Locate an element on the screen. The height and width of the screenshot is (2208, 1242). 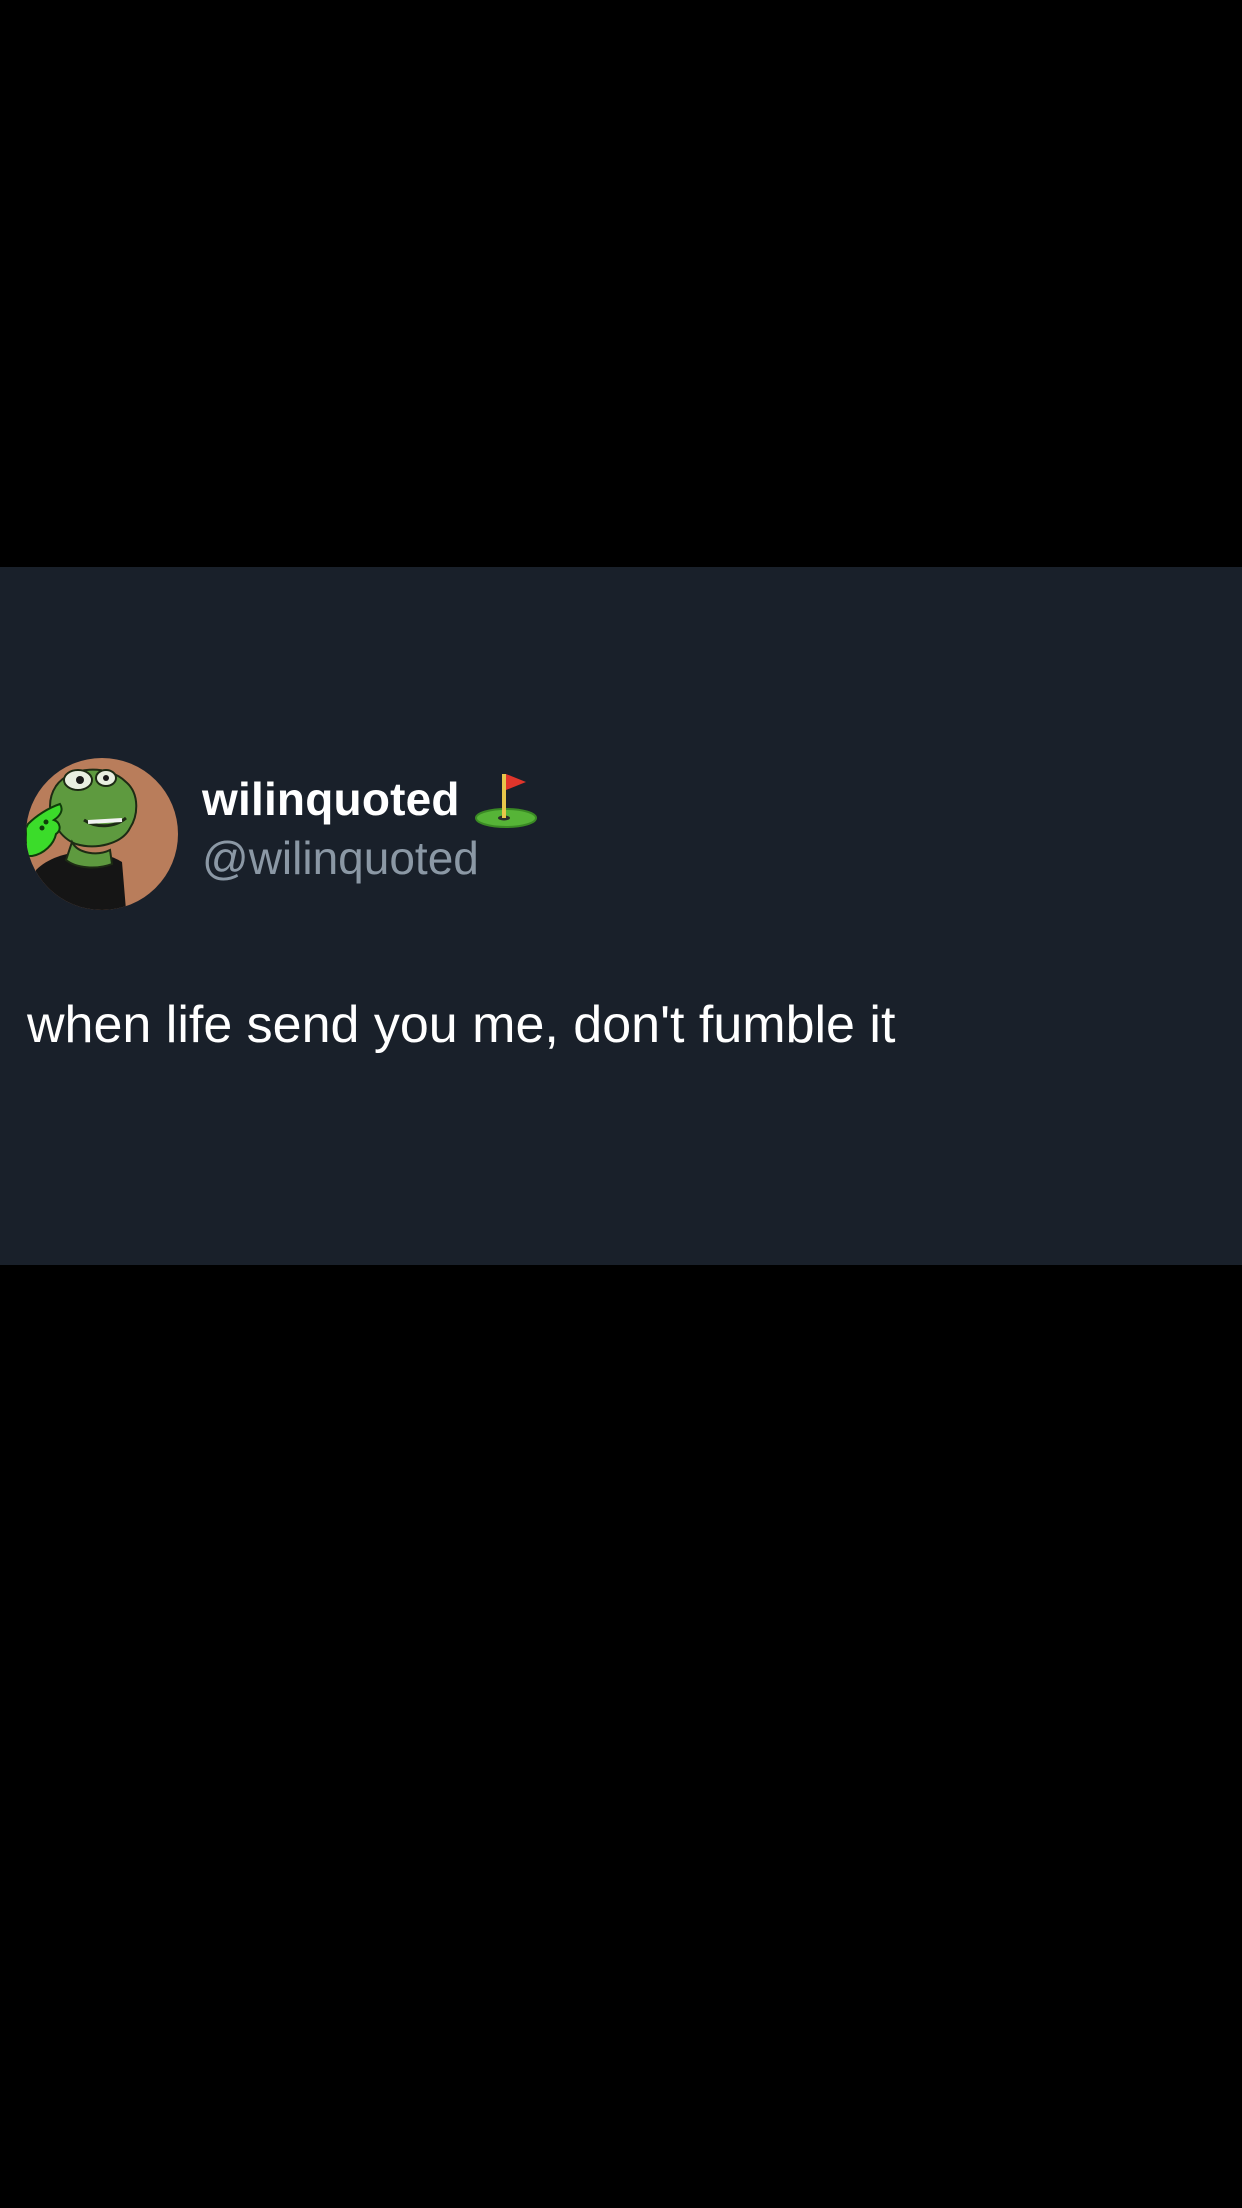
author-handle: @wilinquoted is located at coordinates (371, 858).